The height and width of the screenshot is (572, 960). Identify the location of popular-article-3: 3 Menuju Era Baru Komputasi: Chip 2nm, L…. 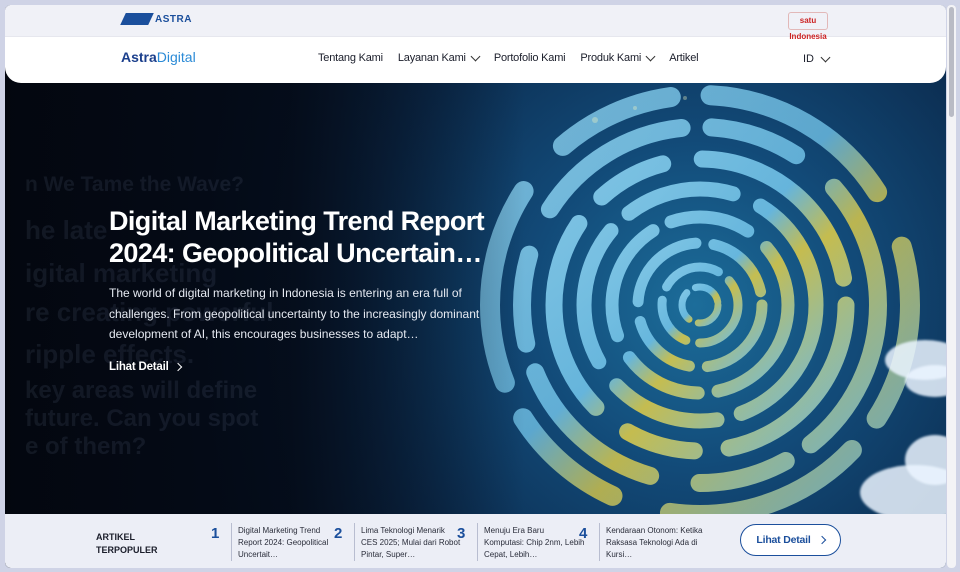
(521, 543).